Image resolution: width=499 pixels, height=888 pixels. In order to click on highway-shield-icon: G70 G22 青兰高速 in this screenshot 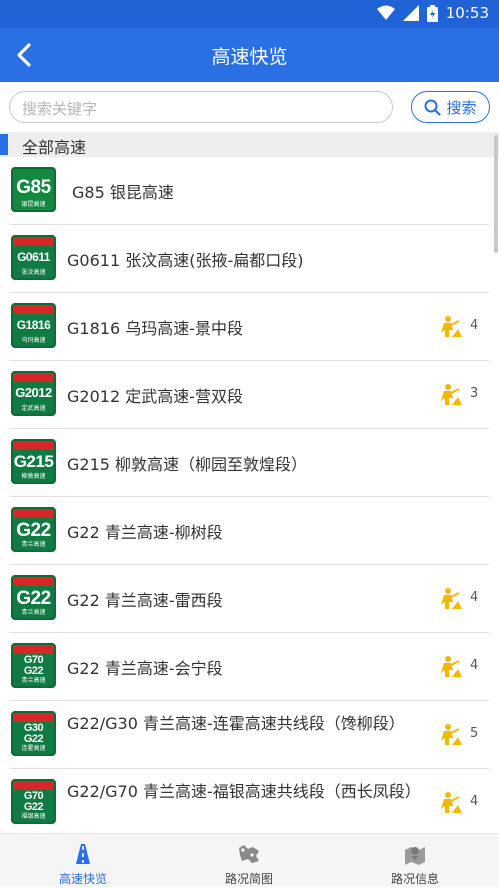, I will do `click(33, 665)`.